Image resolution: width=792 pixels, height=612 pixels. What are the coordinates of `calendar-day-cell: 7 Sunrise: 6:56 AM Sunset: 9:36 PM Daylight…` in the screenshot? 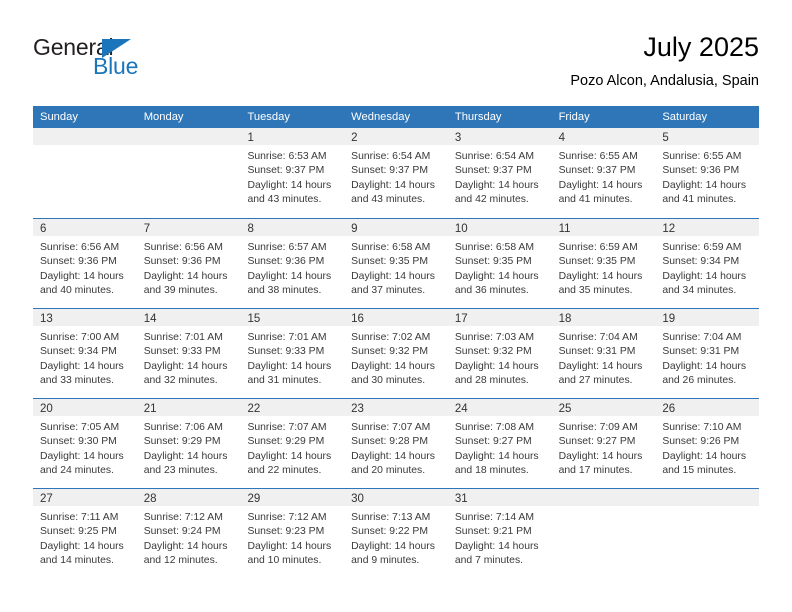 It's located at (188, 263).